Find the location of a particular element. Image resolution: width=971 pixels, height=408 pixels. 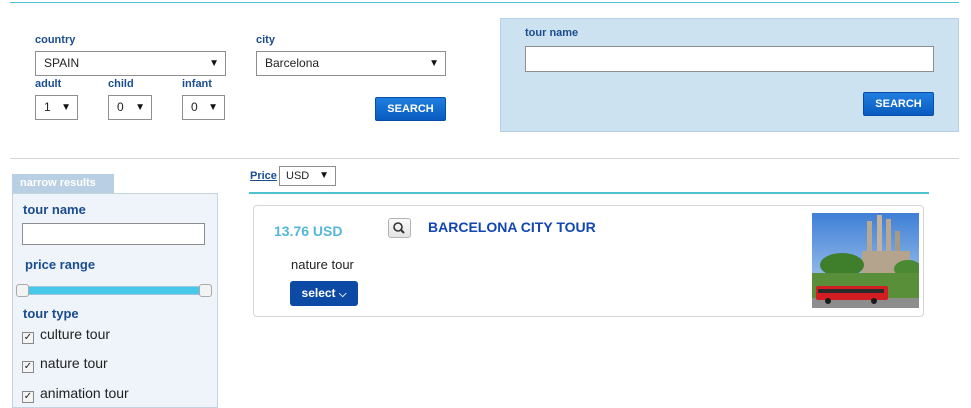

tour-name-input is located at coordinates (729, 59).